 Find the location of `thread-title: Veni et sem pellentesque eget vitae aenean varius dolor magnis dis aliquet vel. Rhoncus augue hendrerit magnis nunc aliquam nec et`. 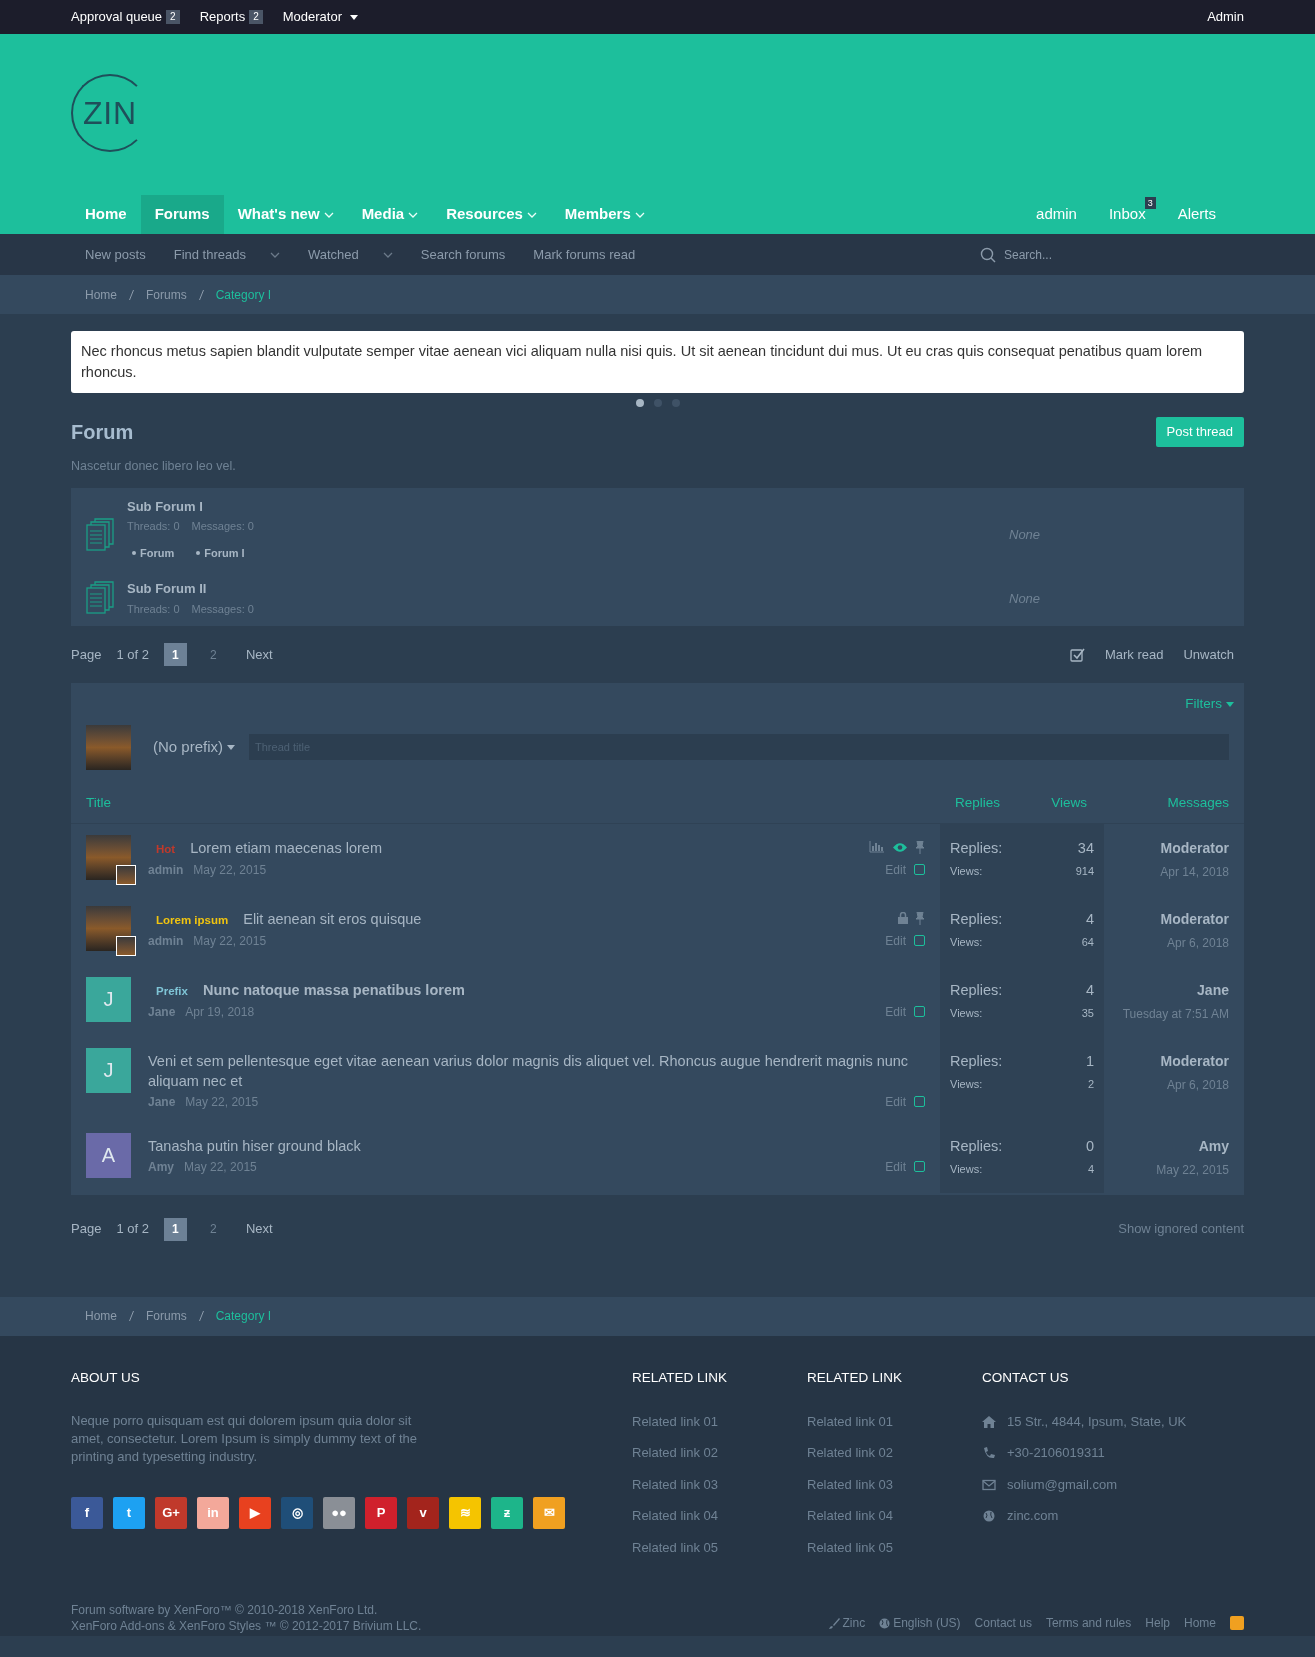

thread-title: Veni et sem pellentesque eget vitae aenean varius dolor magnis dis aliquet vel. Rhoncus augue hendrerit magnis nunc aliquam nec et is located at coordinates (536, 1070).